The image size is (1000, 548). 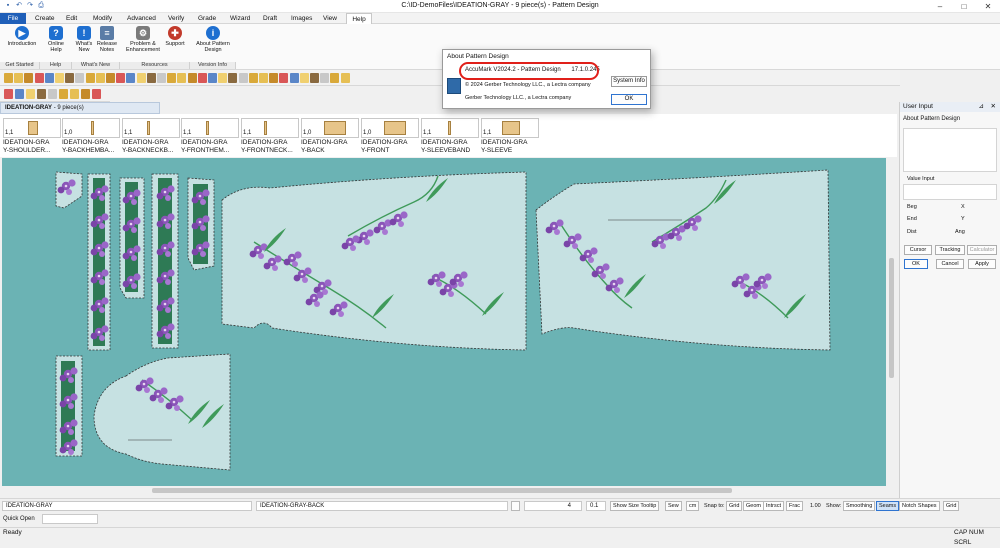 I want to click on dialog-ok-button: OK, so click(x=629, y=99).